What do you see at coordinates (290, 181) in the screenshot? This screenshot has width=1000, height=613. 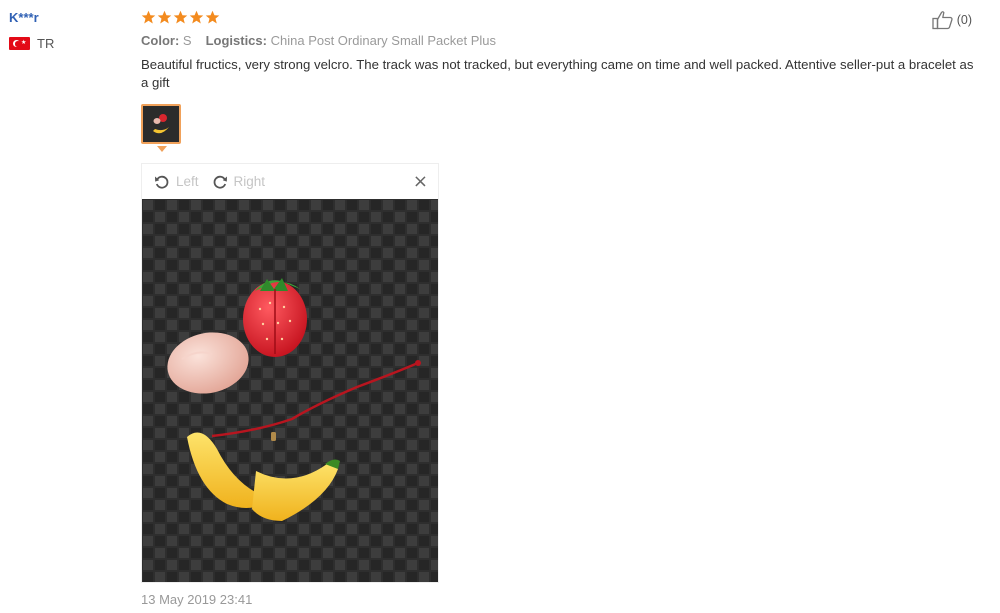 I see `viewer-toolbar: Left Right ×` at bounding box center [290, 181].